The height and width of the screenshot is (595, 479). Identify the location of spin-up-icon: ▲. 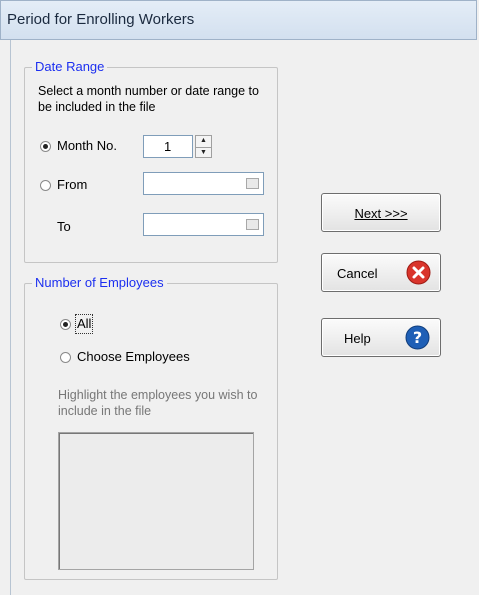
(203, 141).